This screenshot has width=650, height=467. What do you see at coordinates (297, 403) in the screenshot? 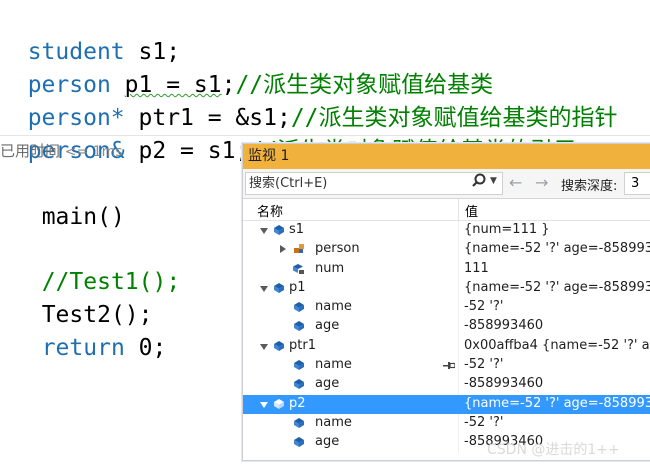
I see `watch-name: p2` at bounding box center [297, 403].